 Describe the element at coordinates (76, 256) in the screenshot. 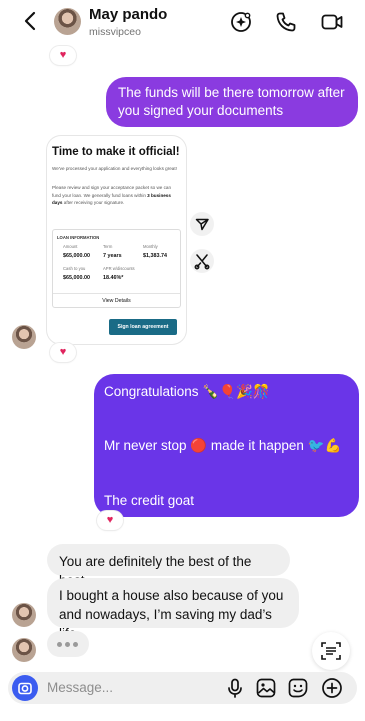

I see `amount-value: $65,000.00` at that location.